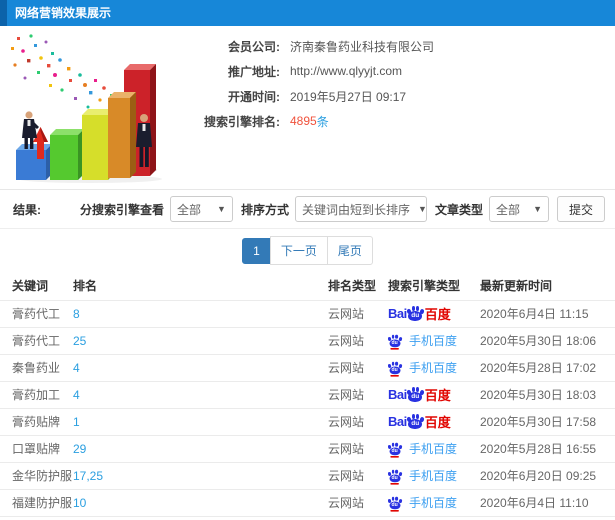  Describe the element at coordinates (547, 475) in the screenshot. I see `updated-cell: 2020年6月20日 09:25` at that location.